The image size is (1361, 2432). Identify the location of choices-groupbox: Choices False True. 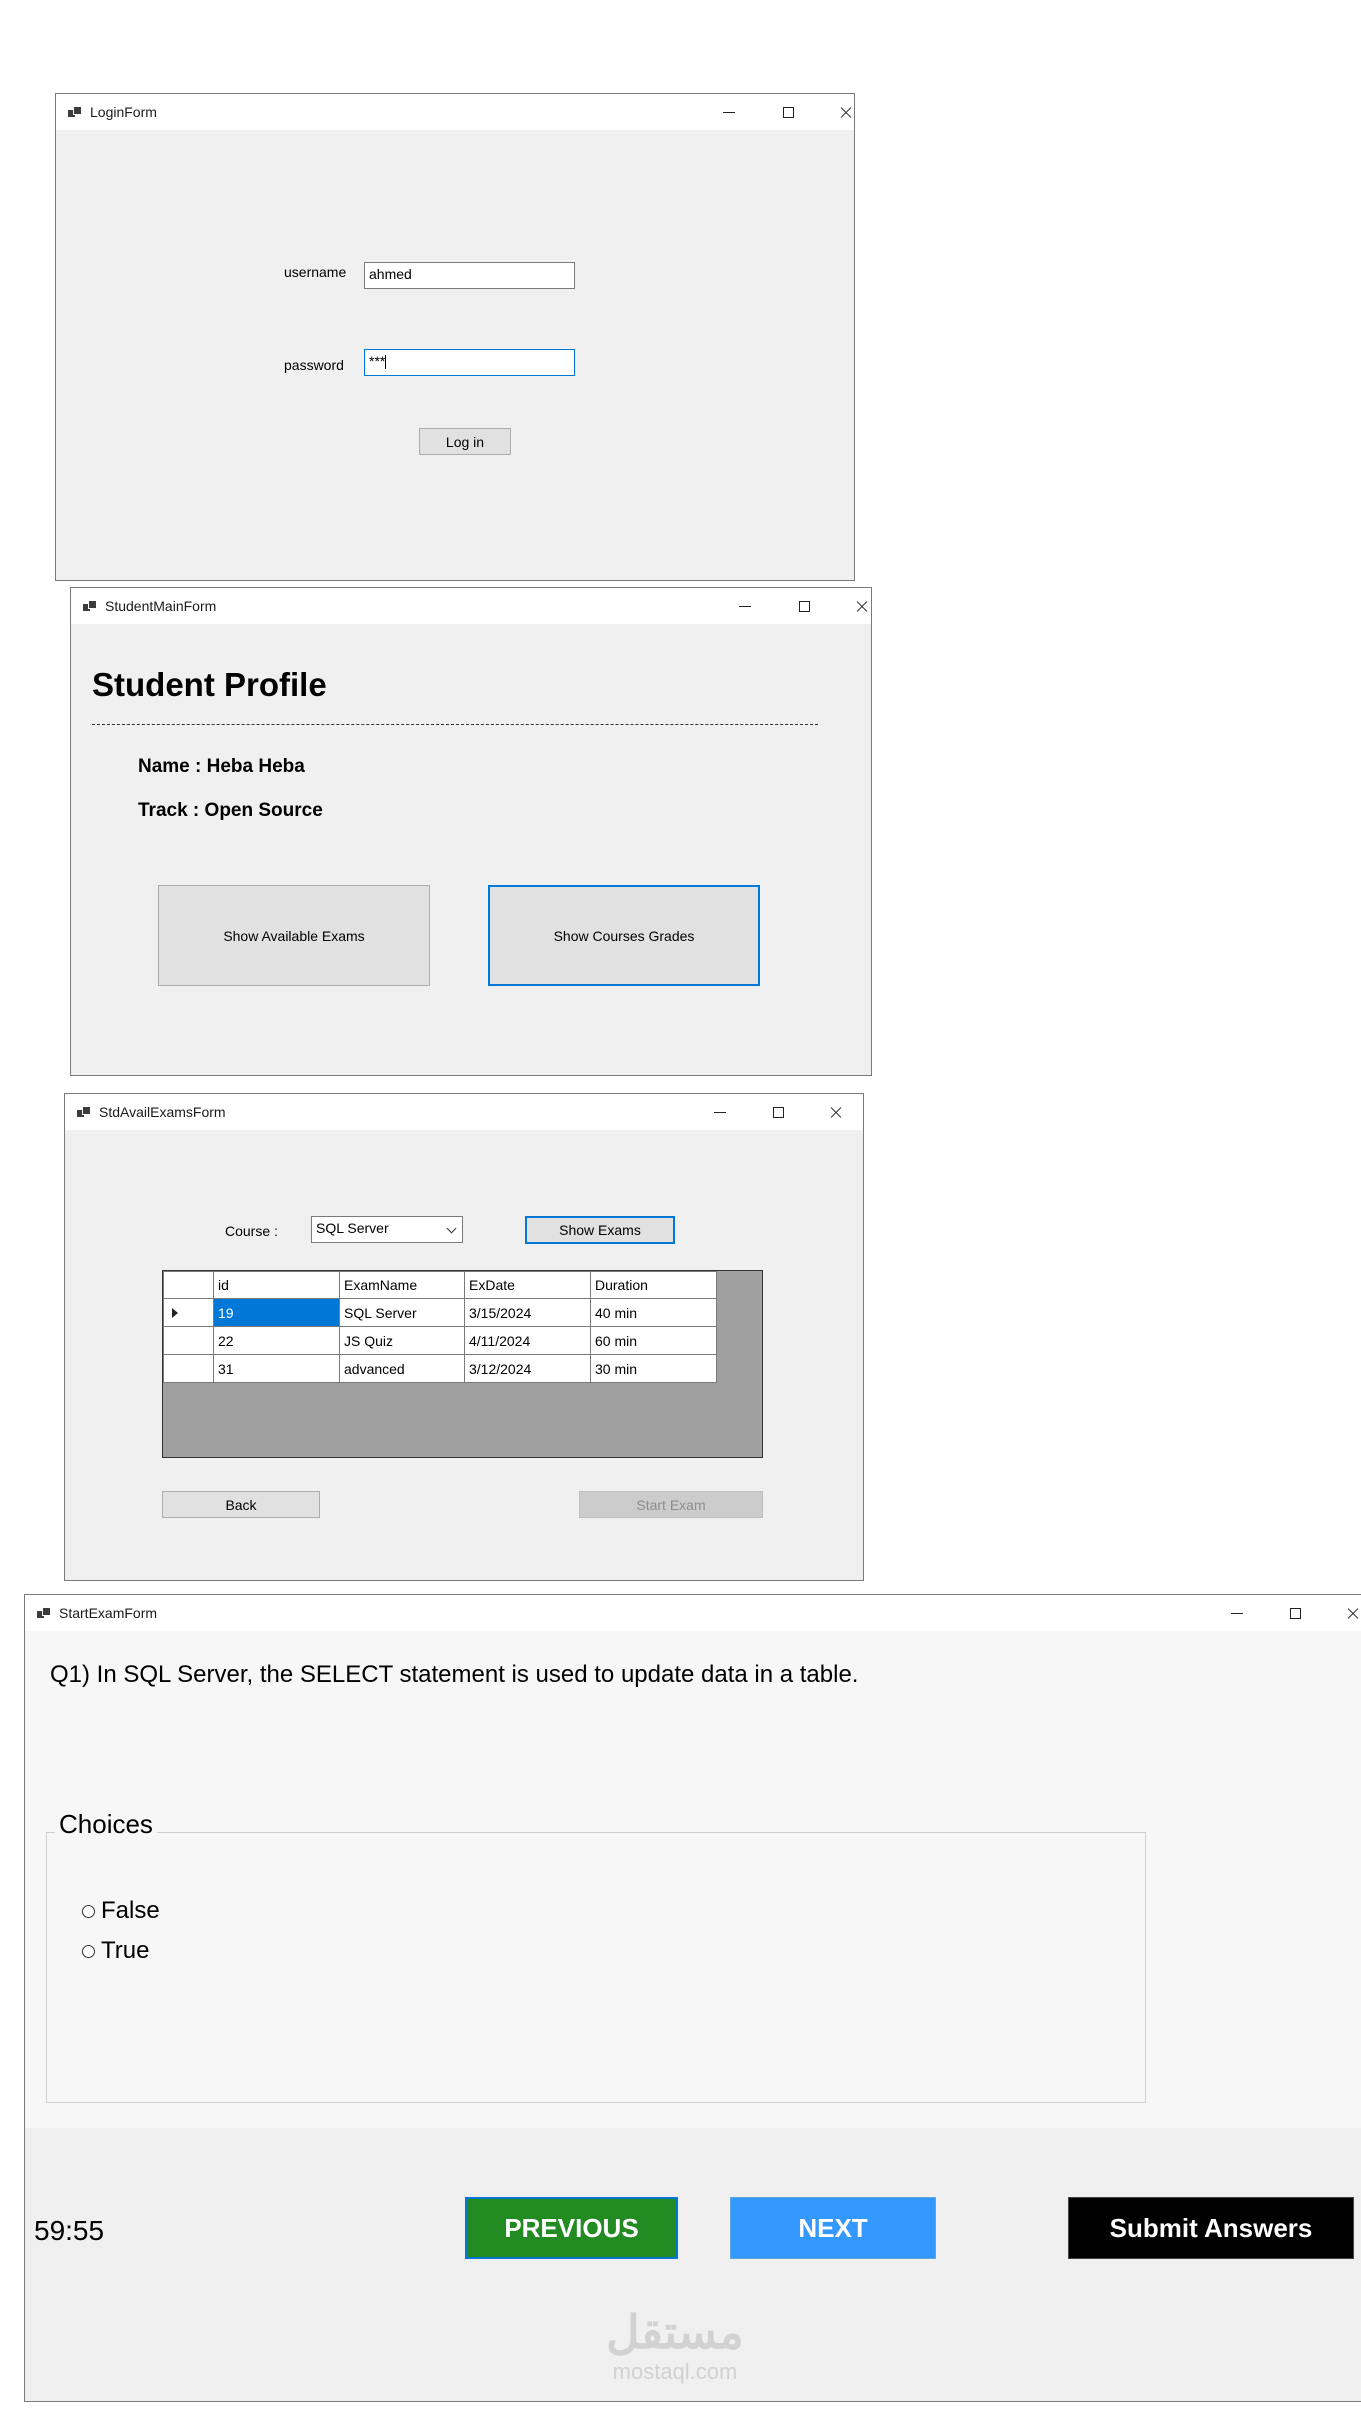
(596, 1956).